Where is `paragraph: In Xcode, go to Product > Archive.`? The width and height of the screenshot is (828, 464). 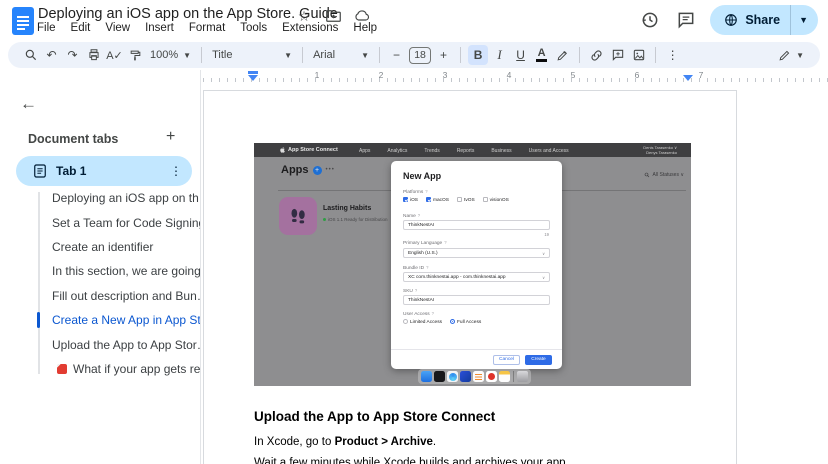 paragraph: In Xcode, go to Product > Archive. is located at coordinates (345, 442).